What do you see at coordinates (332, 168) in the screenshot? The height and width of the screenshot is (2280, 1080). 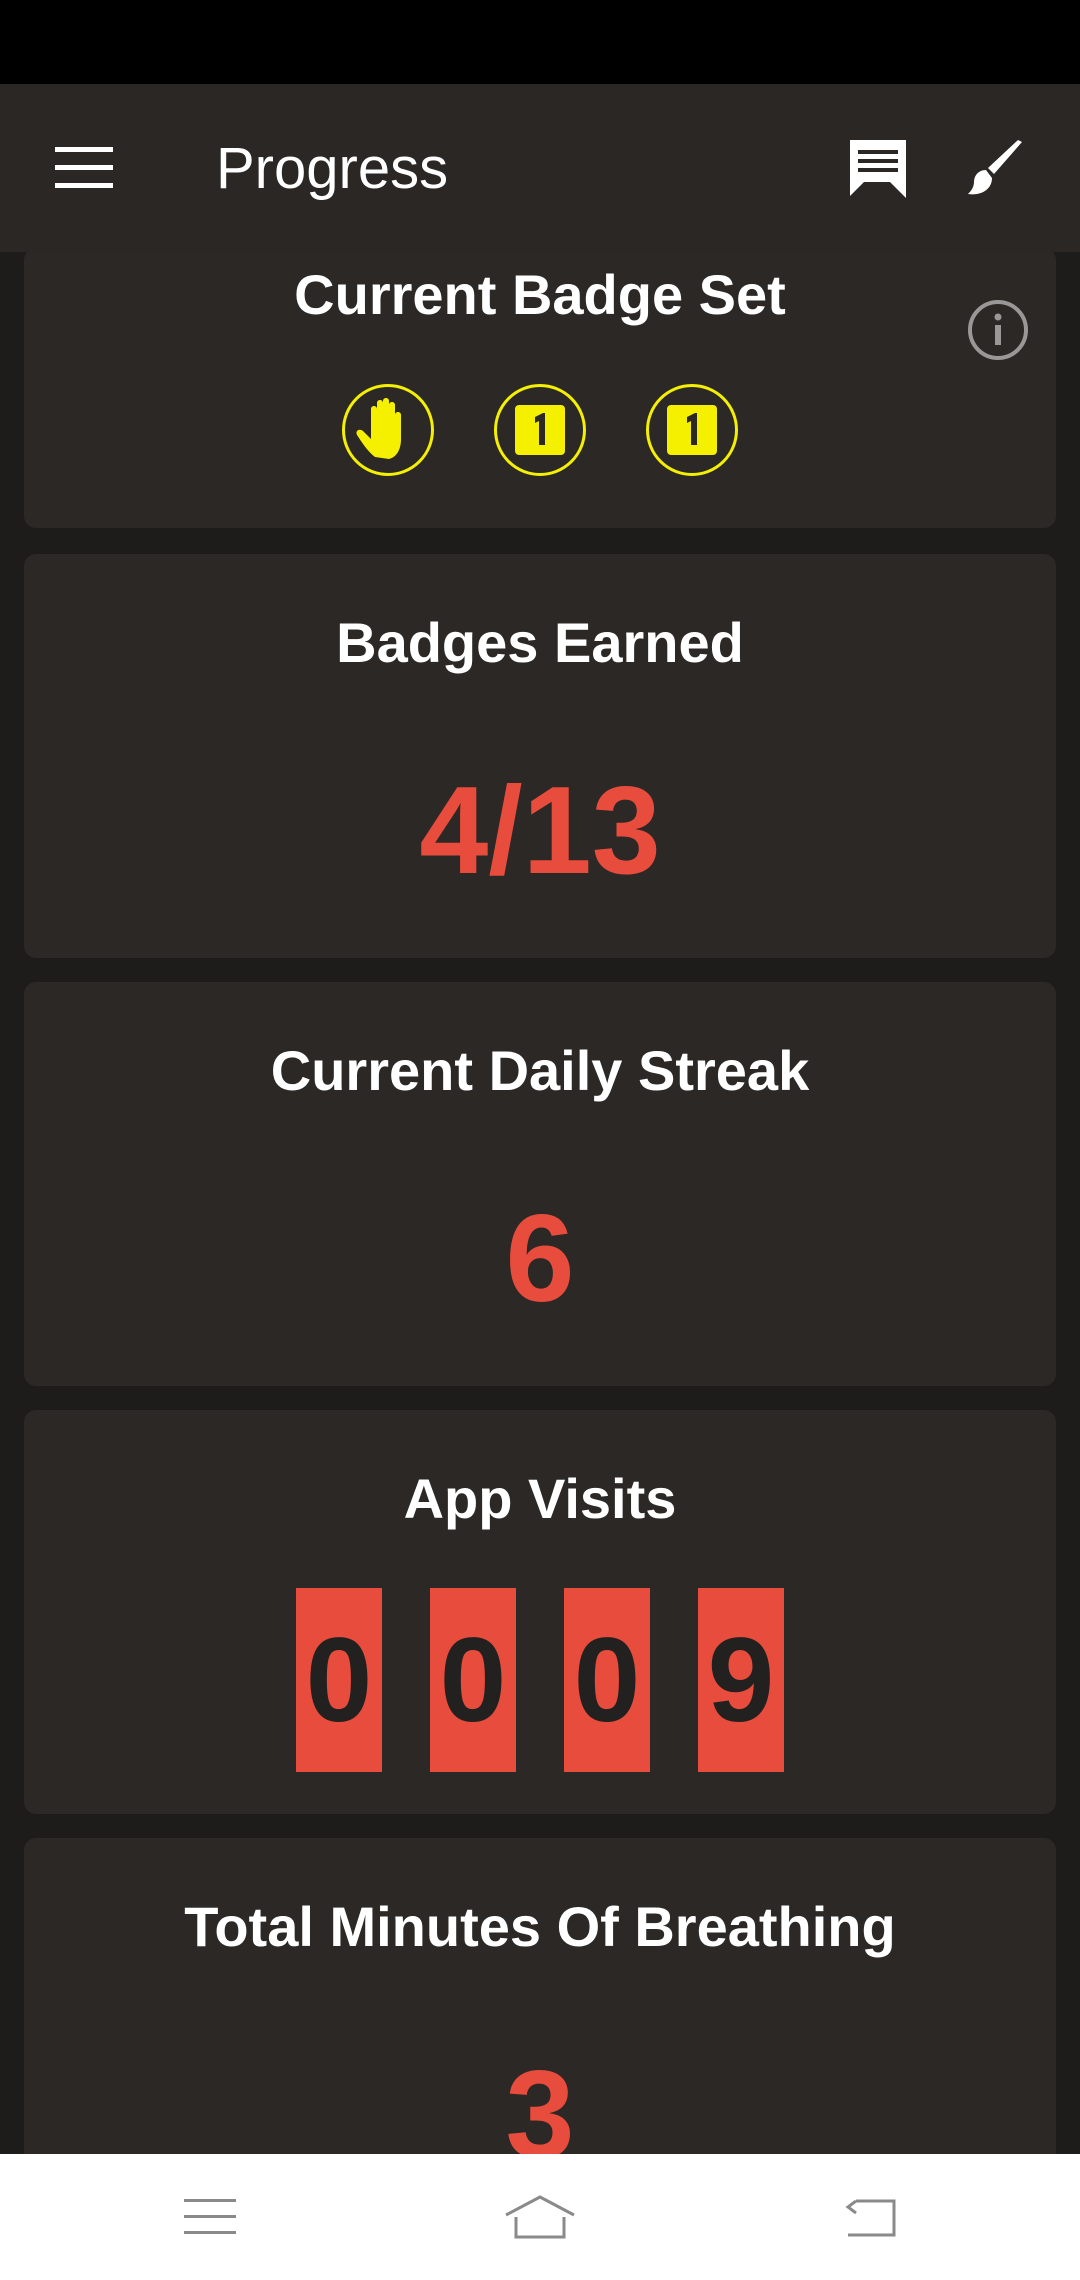 I see `page-title: Progress` at bounding box center [332, 168].